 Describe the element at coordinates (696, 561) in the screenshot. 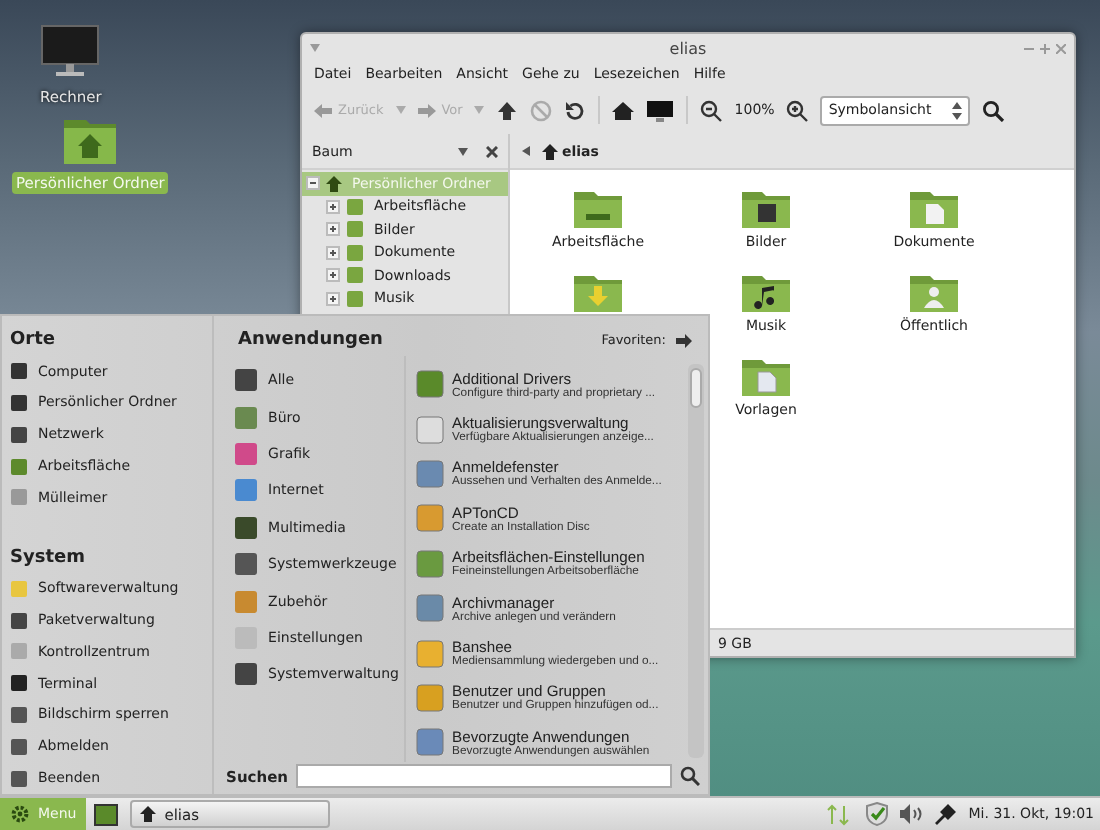

I see `scrollbar` at that location.